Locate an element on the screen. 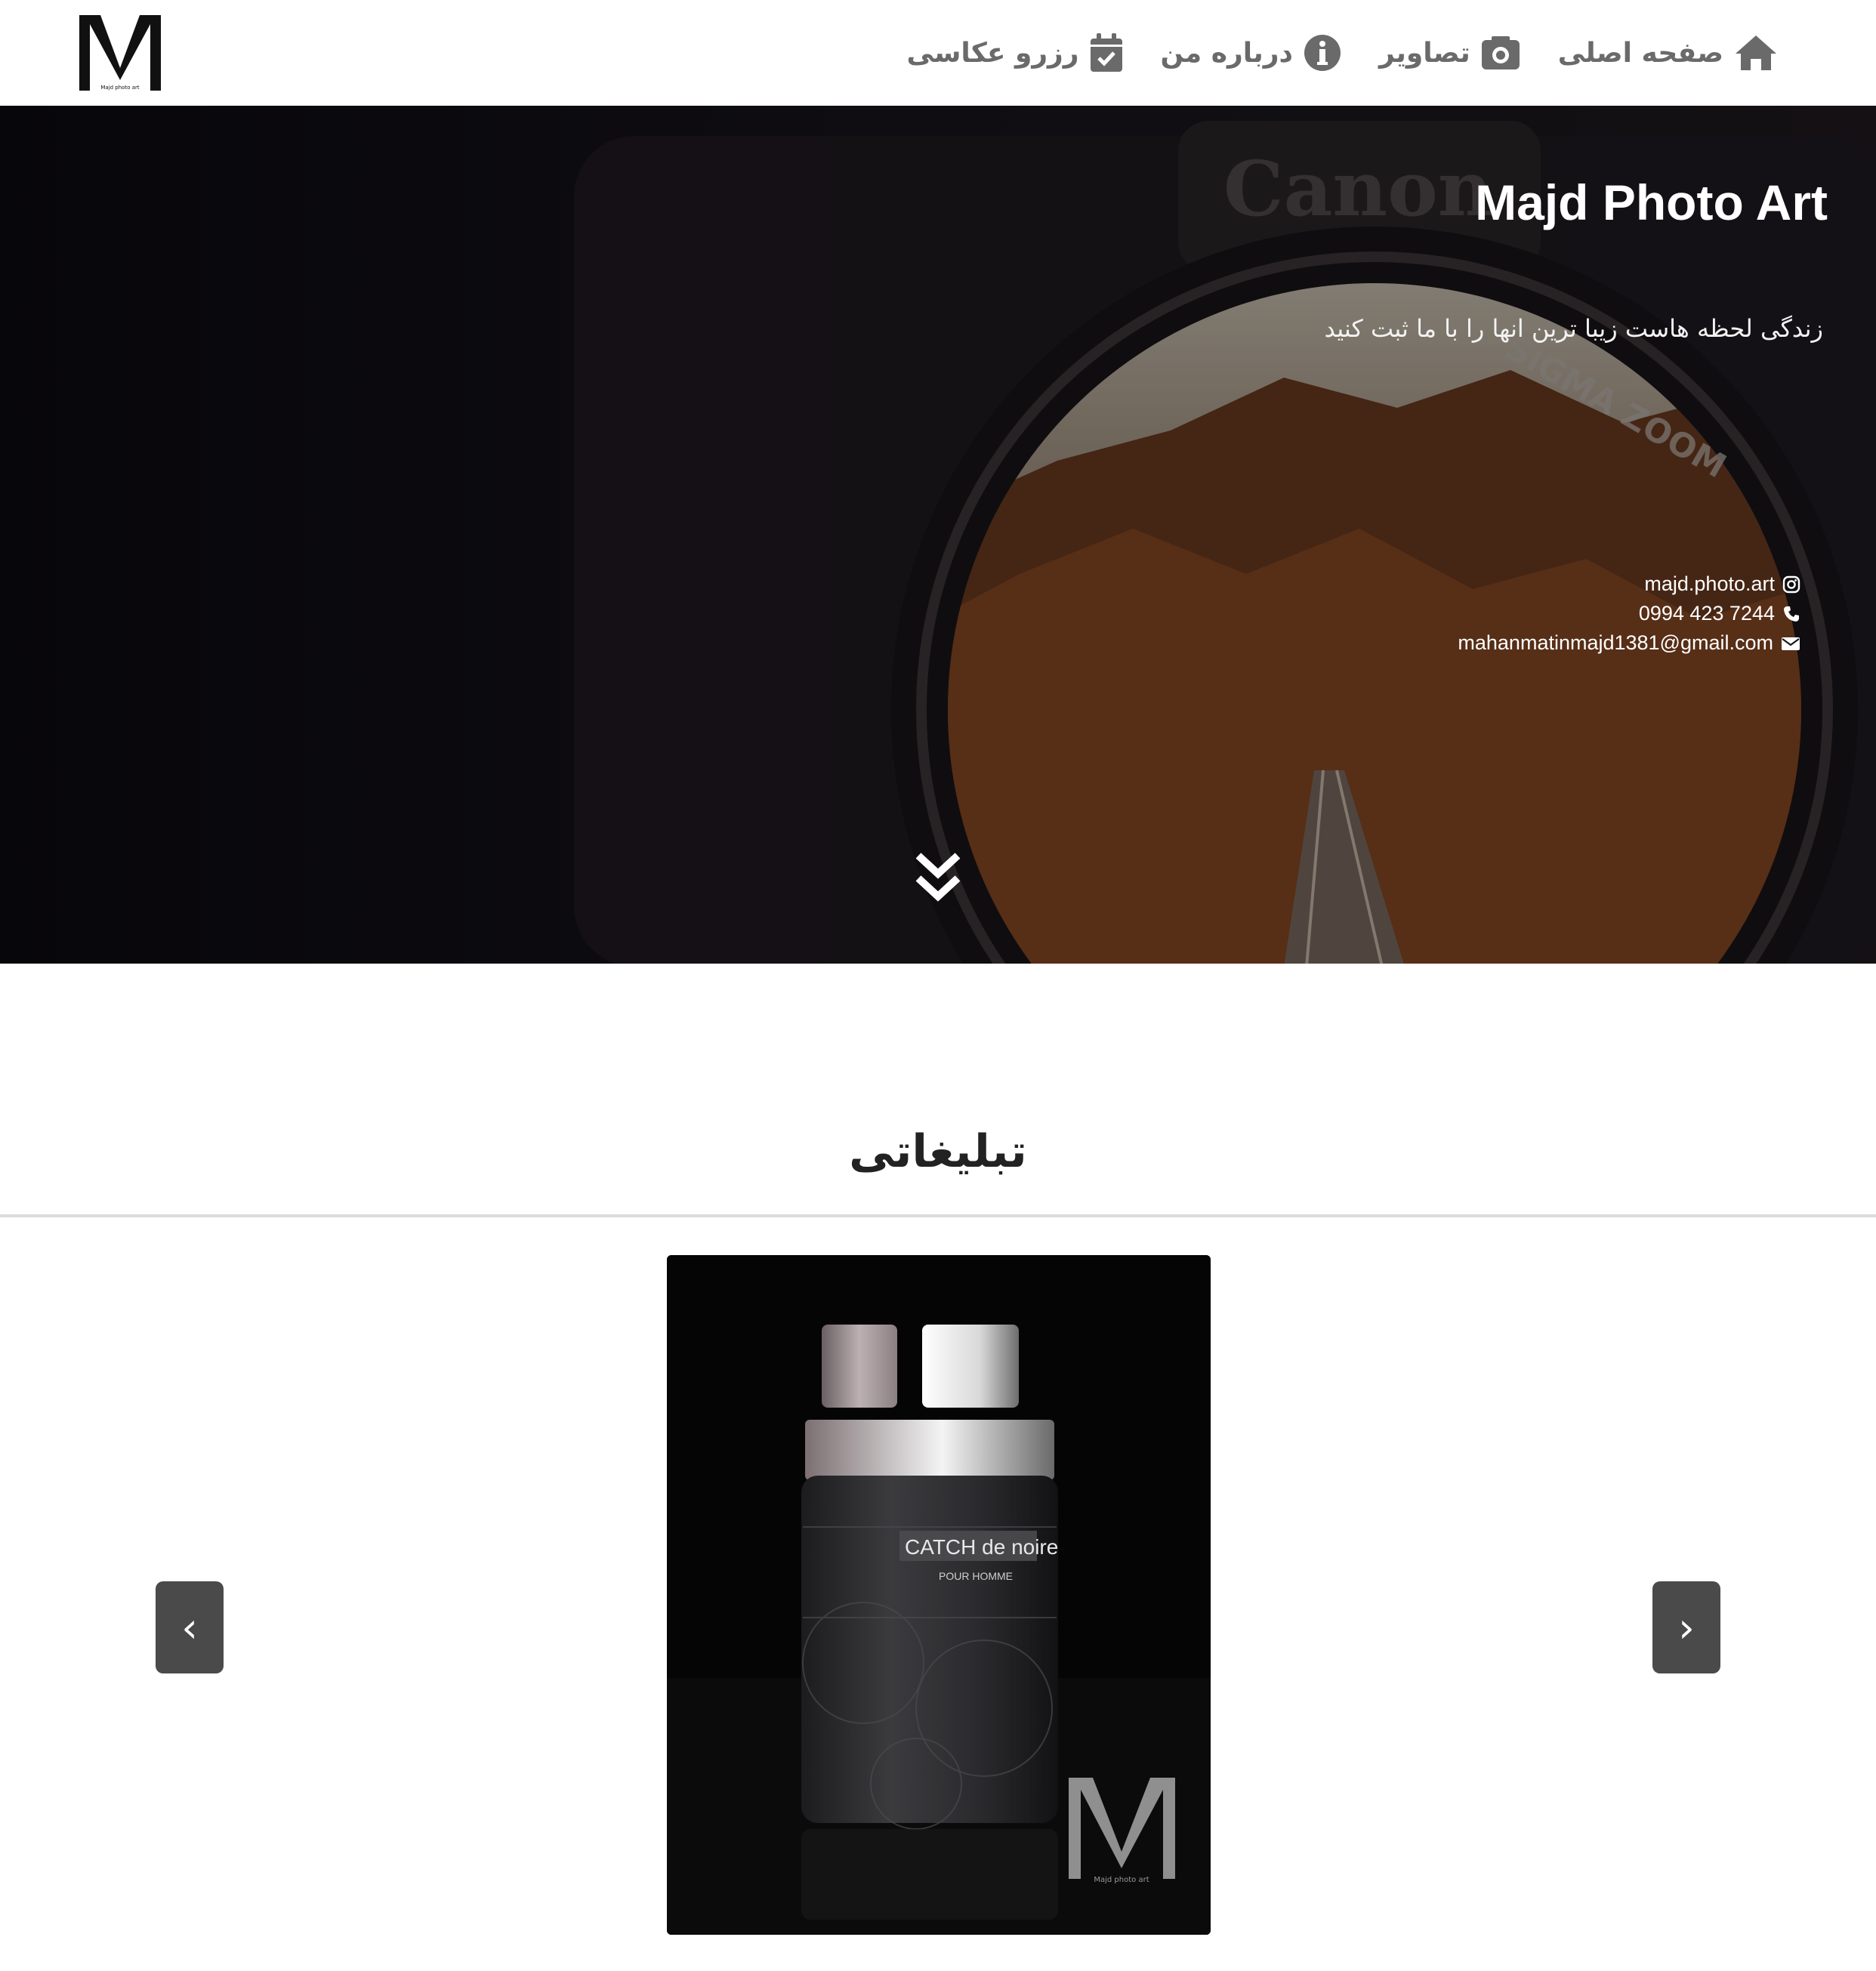 Image resolution: width=1876 pixels, height=1971 pixels. instagram-icon is located at coordinates (1791, 584).